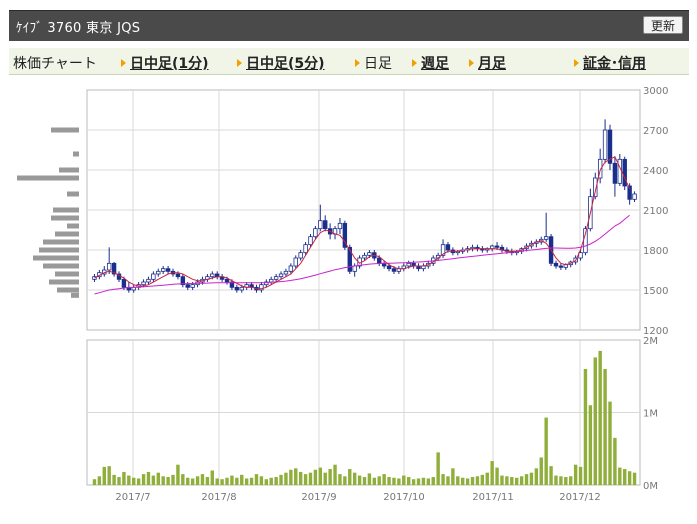  I want to click on title-bar: ｹｲﾌﾞ 3760 東京 JQS 更新, so click(349, 25).